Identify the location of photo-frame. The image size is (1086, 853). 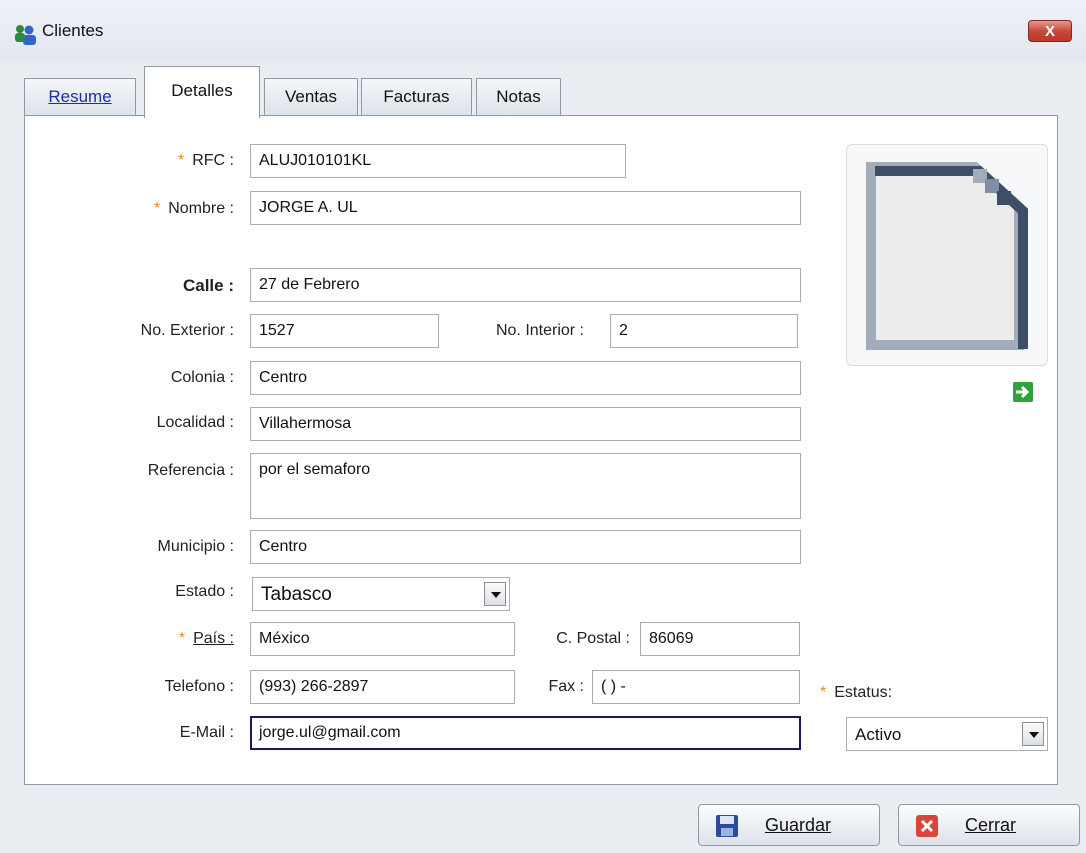
(947, 255).